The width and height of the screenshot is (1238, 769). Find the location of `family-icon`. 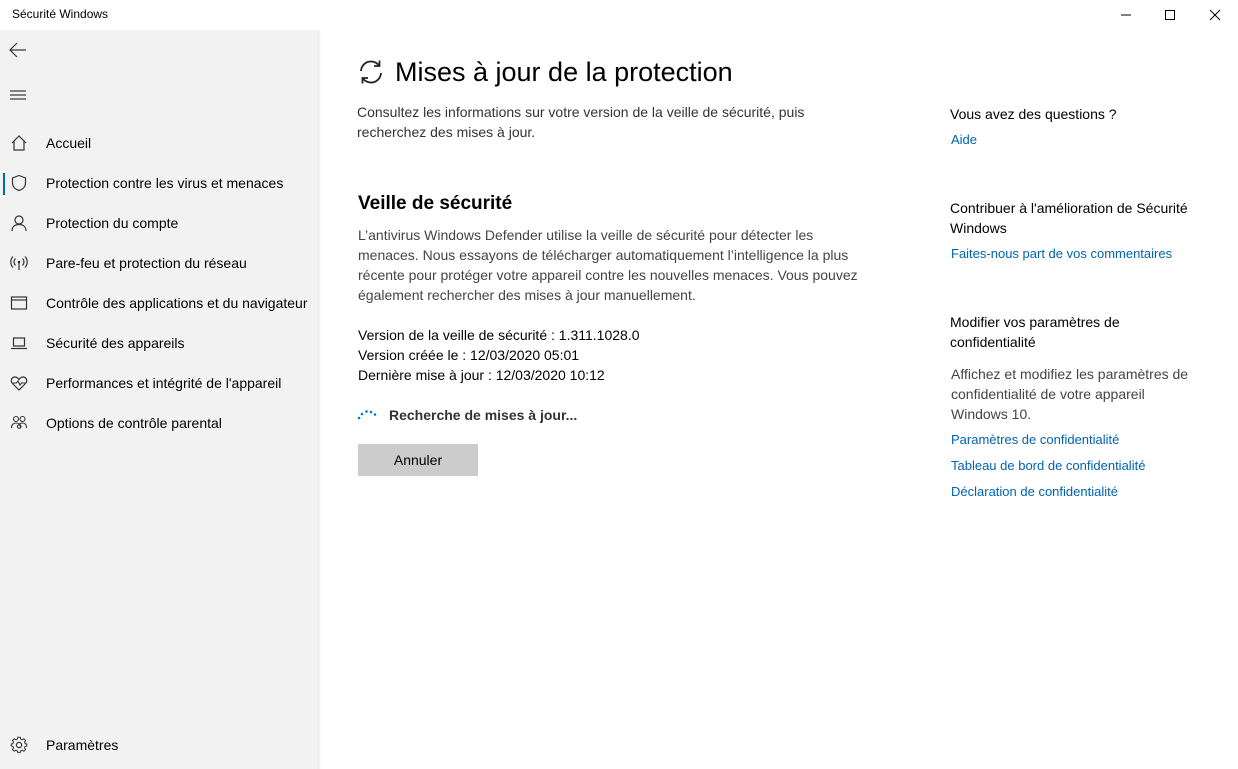

family-icon is located at coordinates (19, 423).